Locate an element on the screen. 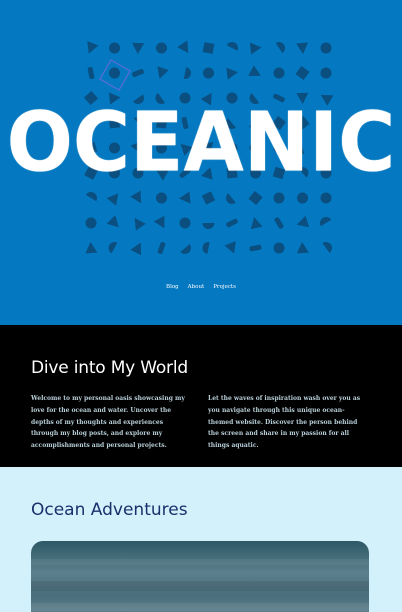 The image size is (402, 612). adventure-card-image is located at coordinates (200, 576).